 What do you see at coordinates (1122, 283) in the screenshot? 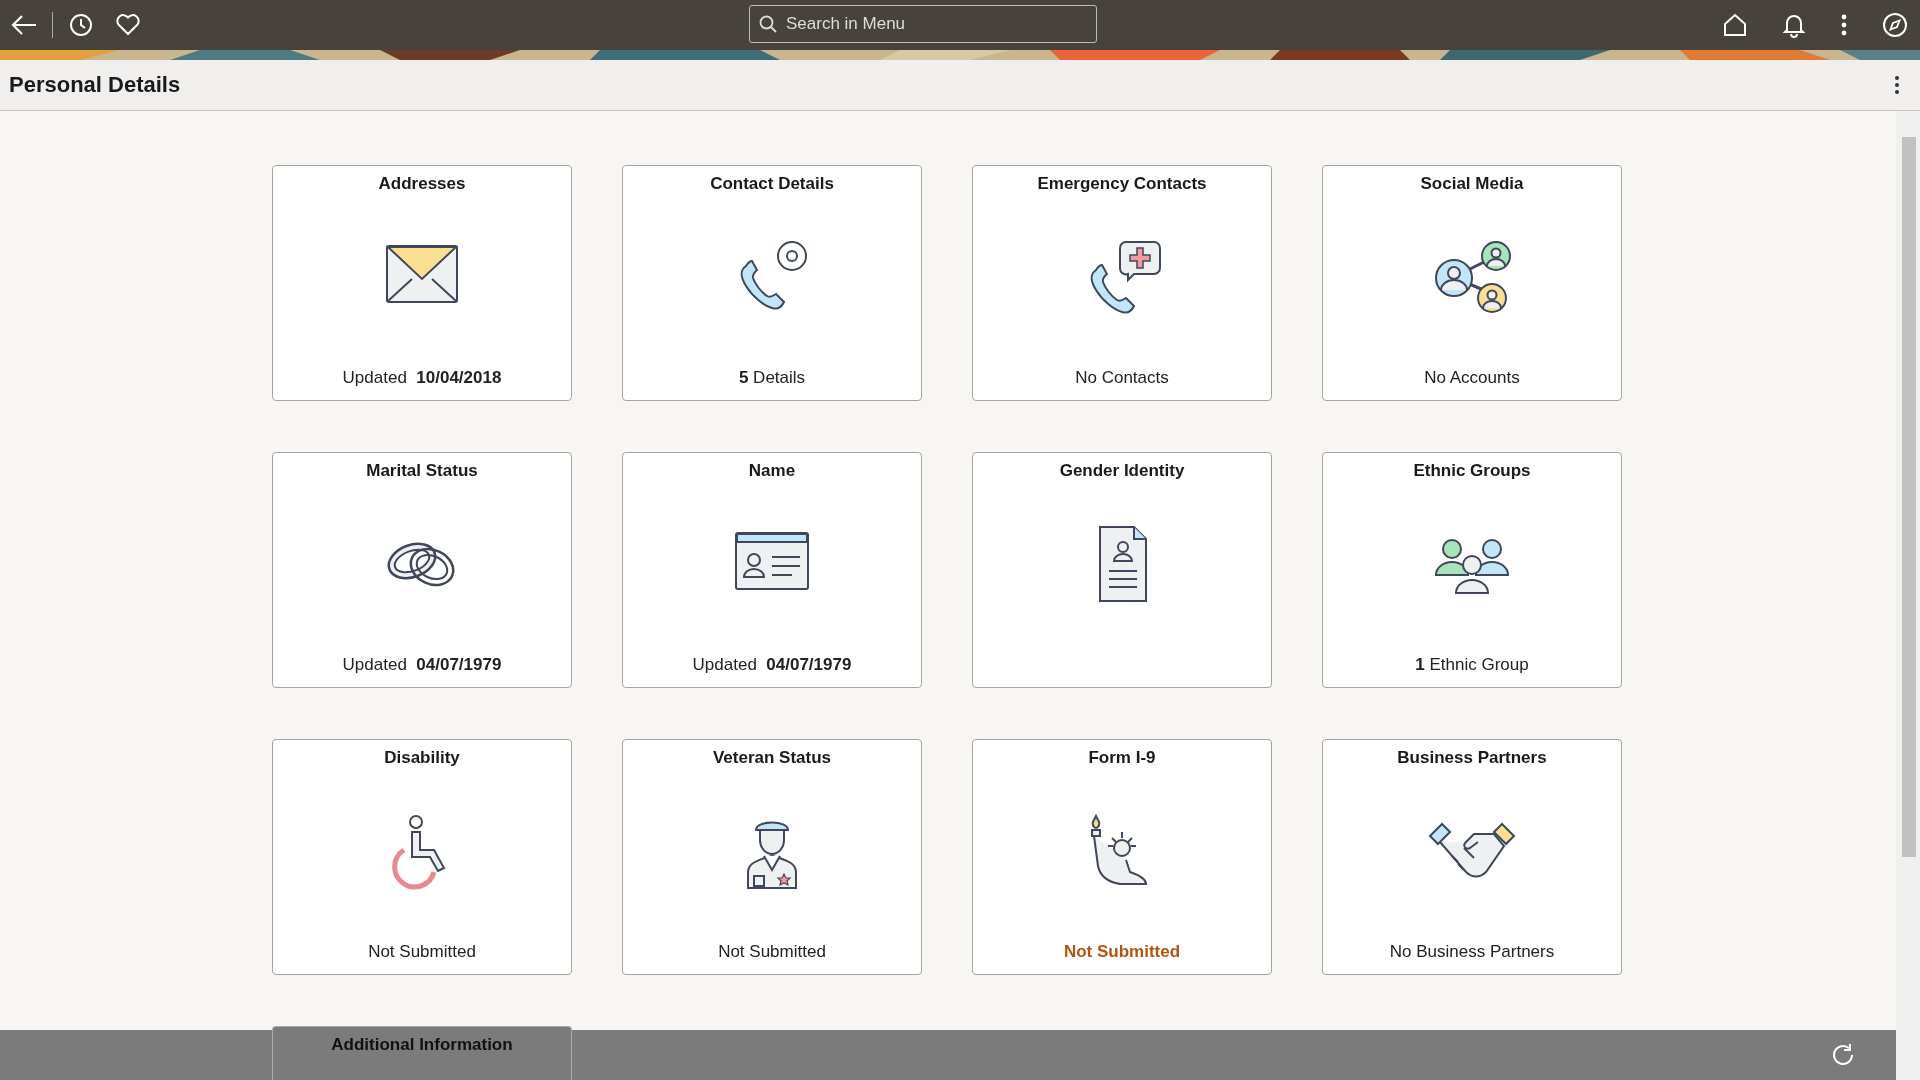
I see `tile: Emergency Contacts No Contacts` at bounding box center [1122, 283].